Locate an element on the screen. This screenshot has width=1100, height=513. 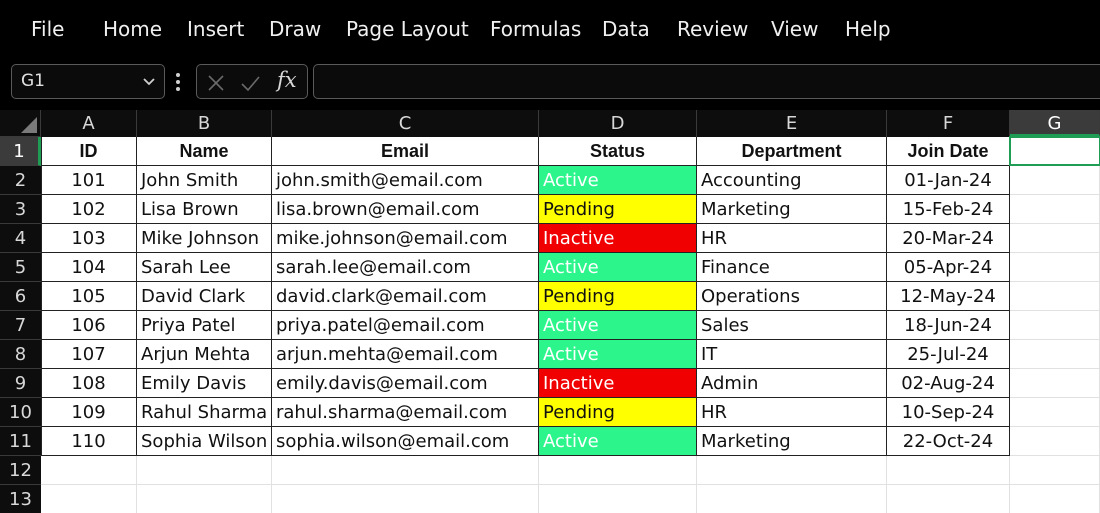
cell-email: john.smith@email.com is located at coordinates (405, 180).